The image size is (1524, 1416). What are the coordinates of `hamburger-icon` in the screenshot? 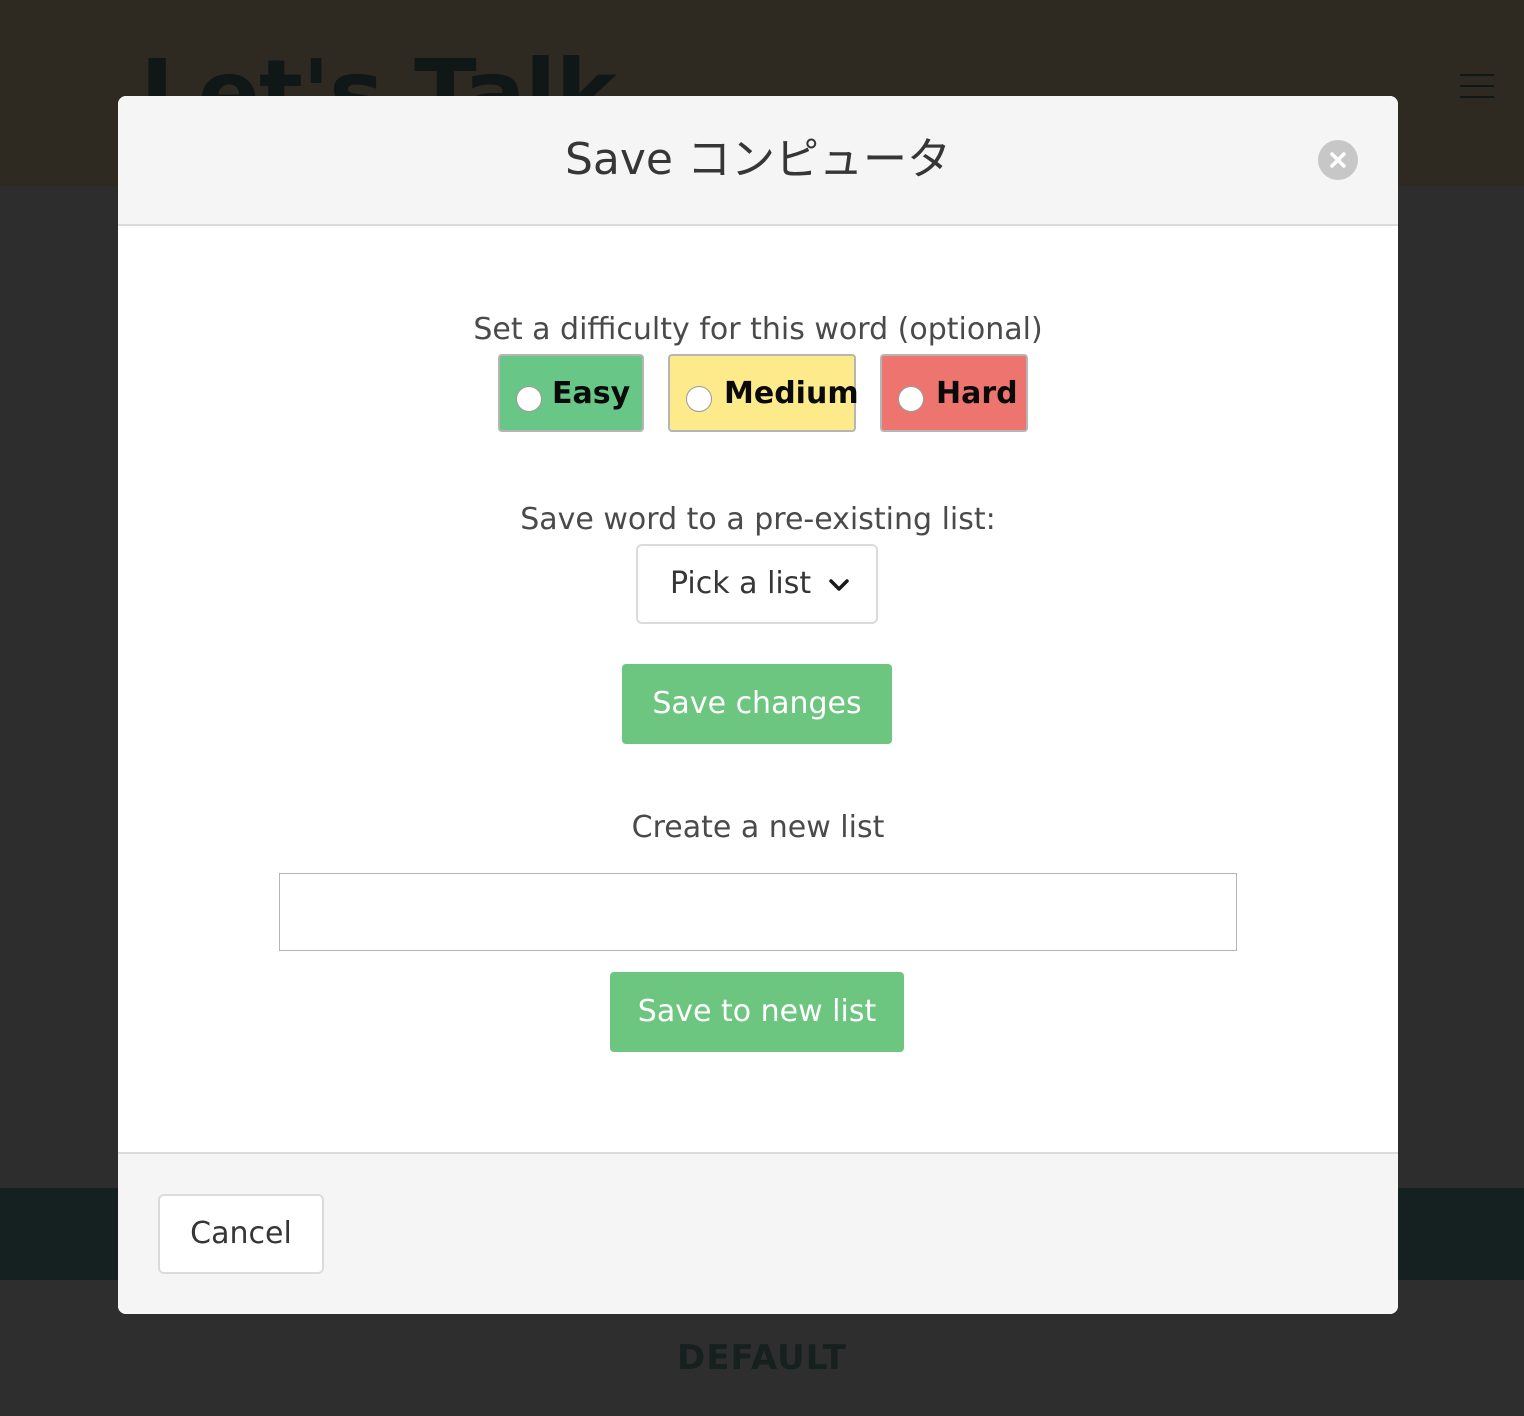 It's located at (1477, 86).